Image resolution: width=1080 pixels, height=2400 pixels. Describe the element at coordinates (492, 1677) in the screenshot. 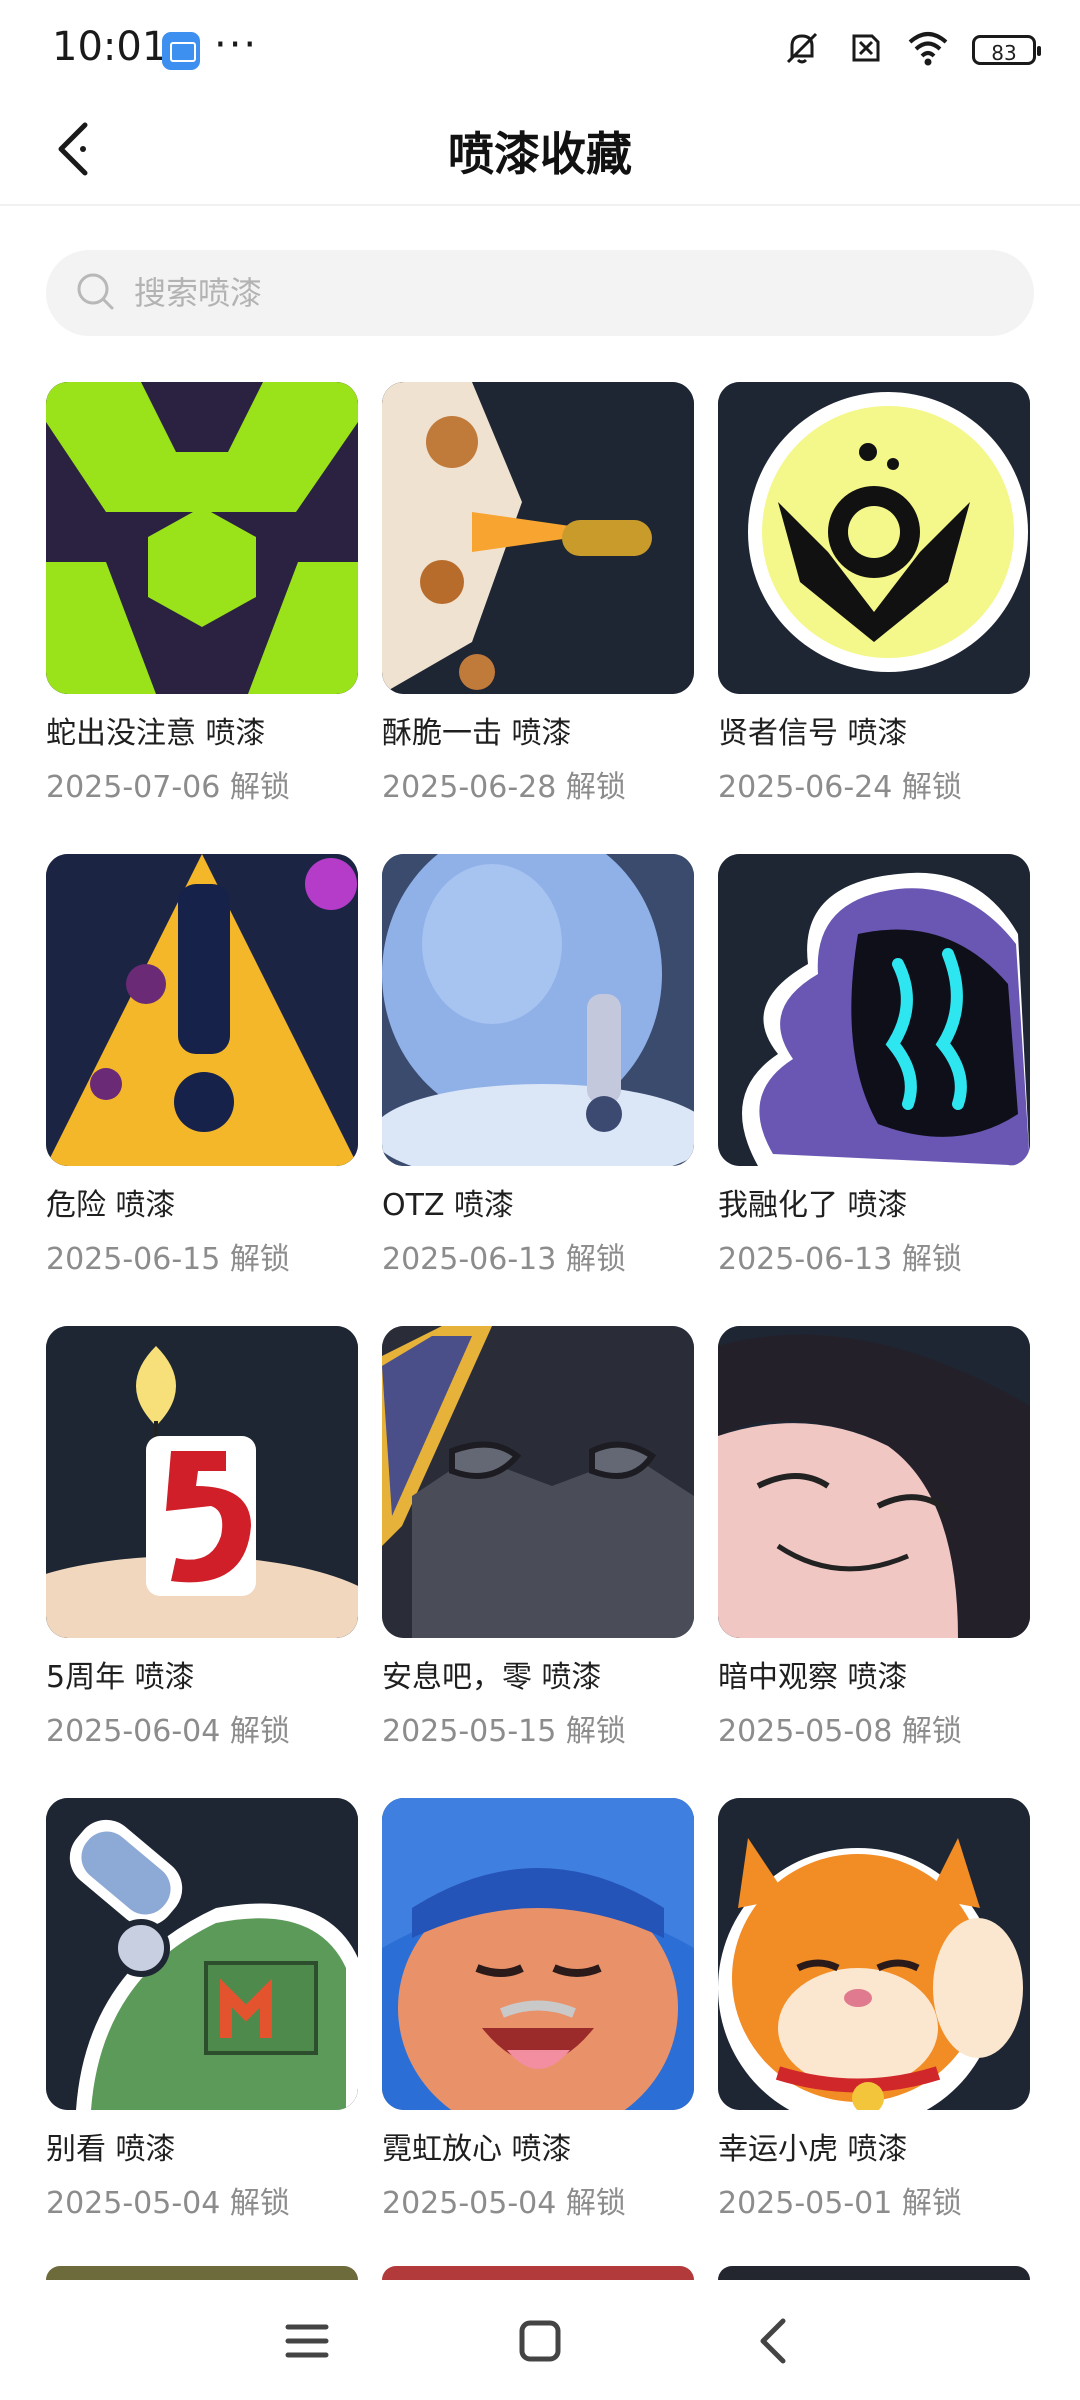

I see `spray-name: 安息吧，零 喷漆` at that location.